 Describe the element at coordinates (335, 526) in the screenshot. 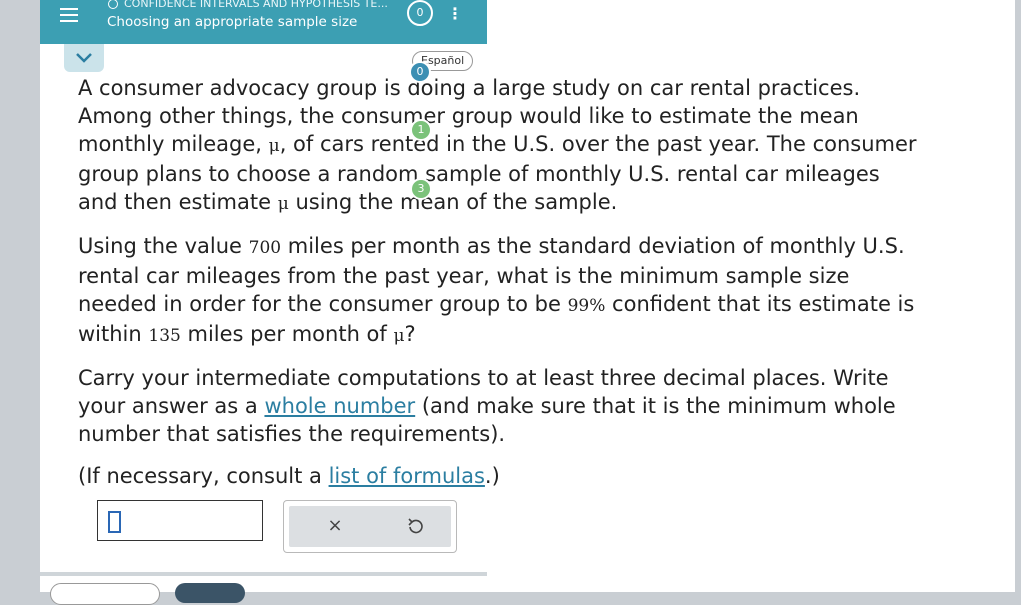

I see `clear-button: ×` at that location.